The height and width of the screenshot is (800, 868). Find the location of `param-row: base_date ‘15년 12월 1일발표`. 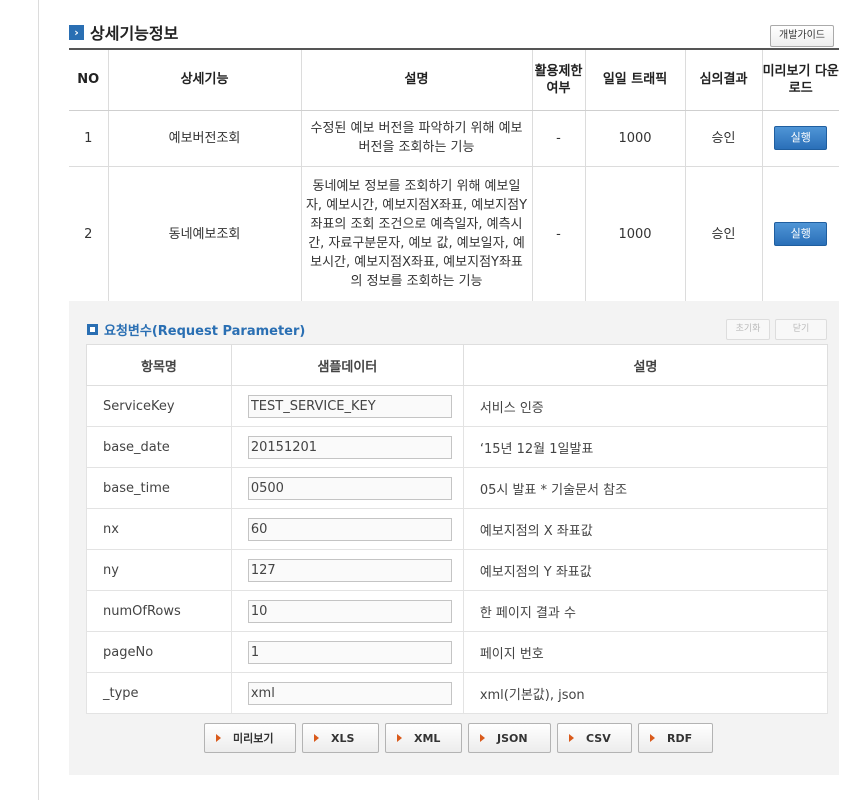

param-row: base_date ‘15년 12월 1일발표 is located at coordinates (457, 447).